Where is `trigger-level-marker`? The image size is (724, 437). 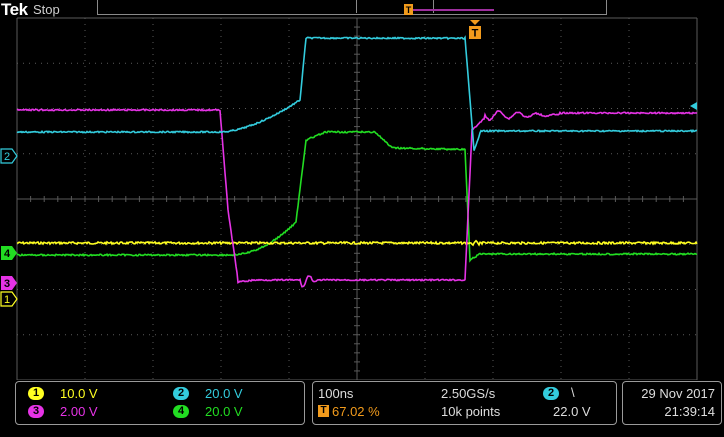
trigger-level-marker is located at coordinates (693, 106).